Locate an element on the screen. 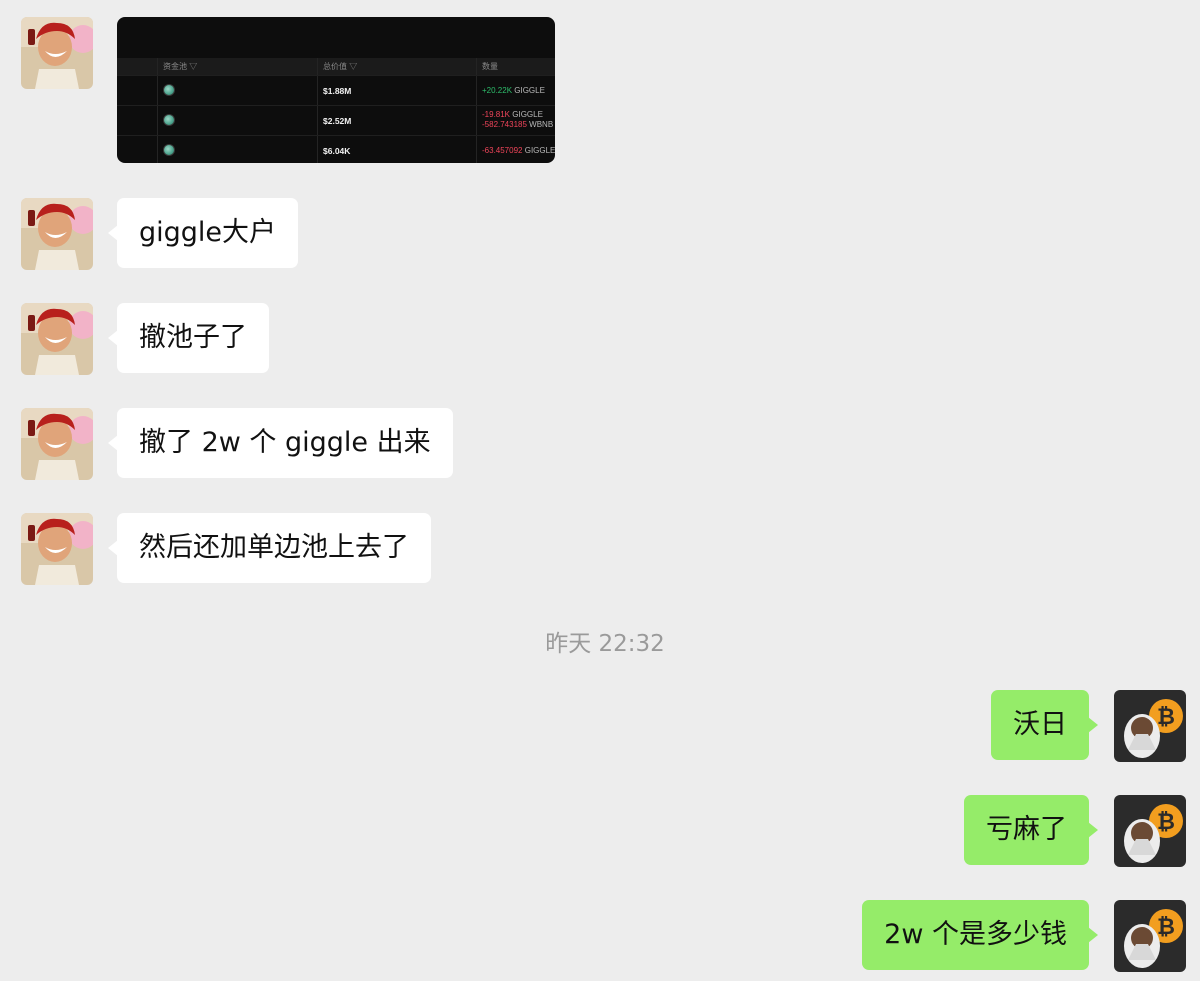  amount-number: -63.457092 is located at coordinates (502, 150).